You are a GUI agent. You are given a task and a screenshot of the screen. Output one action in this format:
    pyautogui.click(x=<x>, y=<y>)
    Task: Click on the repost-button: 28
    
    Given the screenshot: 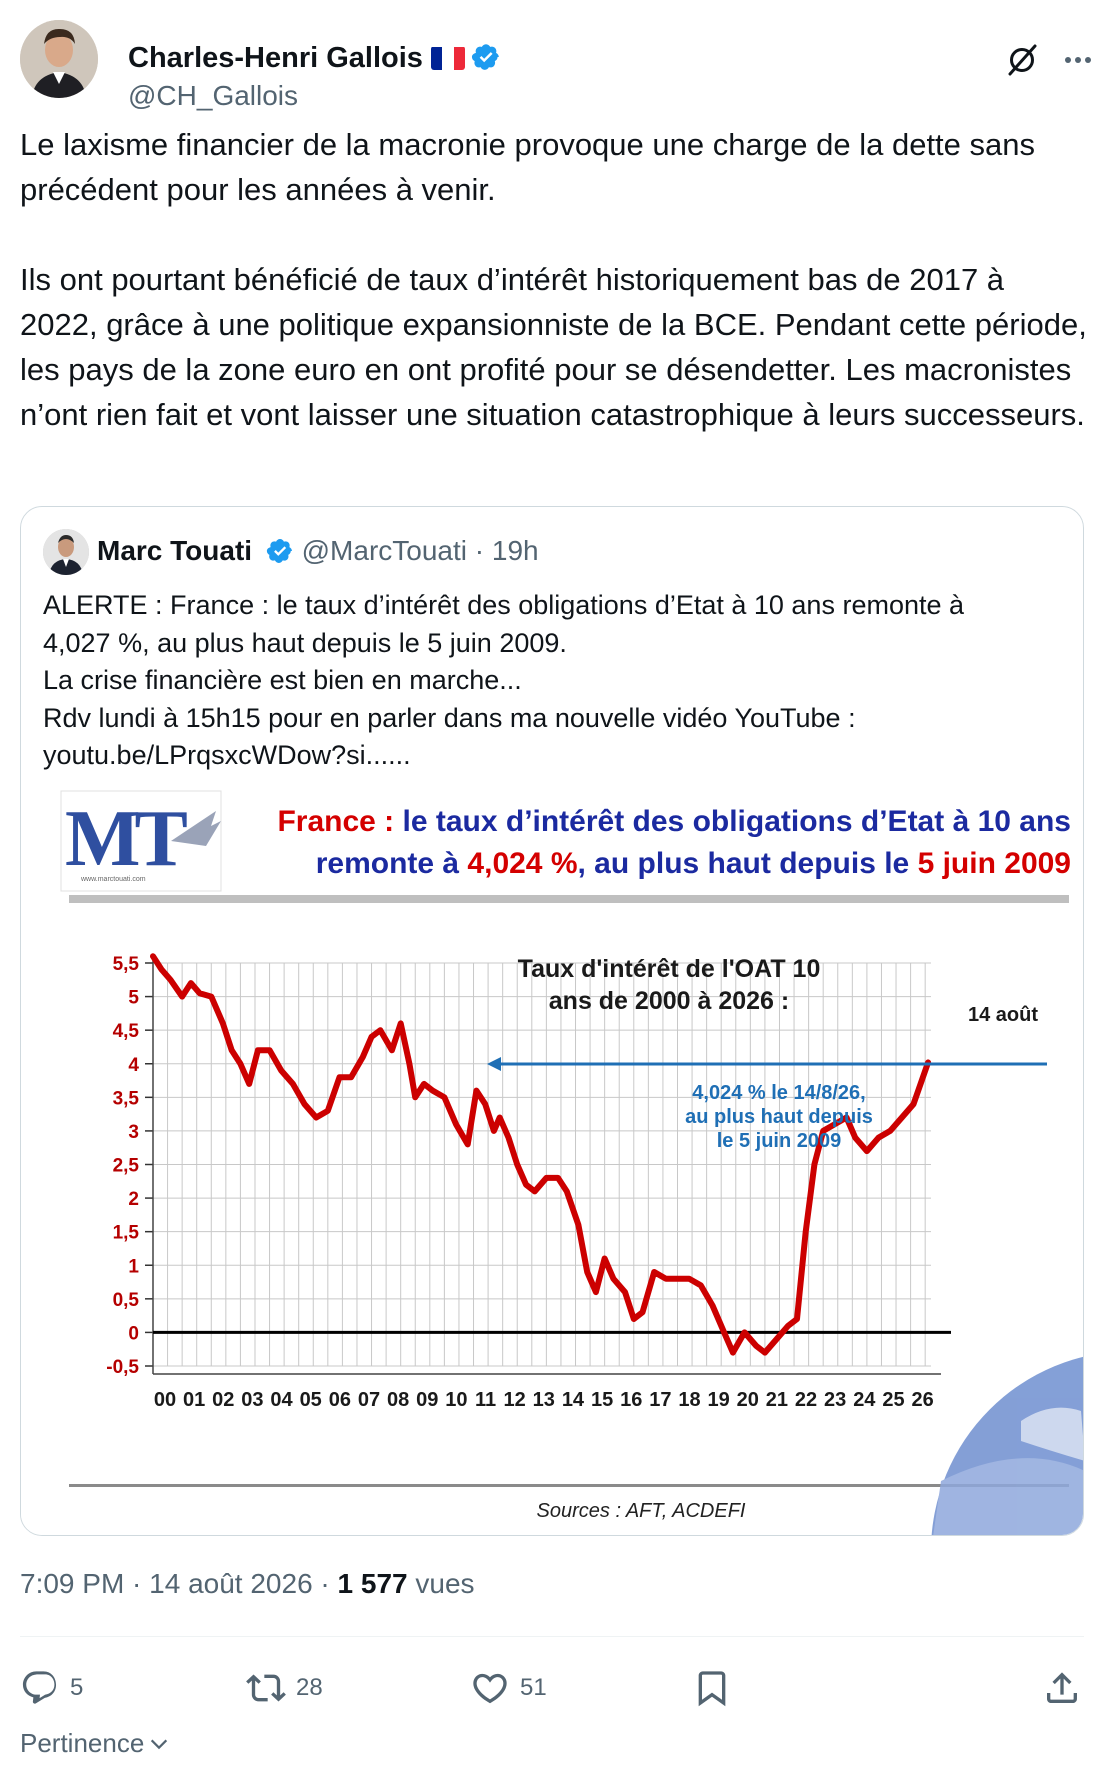 What is the action you would take?
    pyautogui.click(x=284, y=1688)
    